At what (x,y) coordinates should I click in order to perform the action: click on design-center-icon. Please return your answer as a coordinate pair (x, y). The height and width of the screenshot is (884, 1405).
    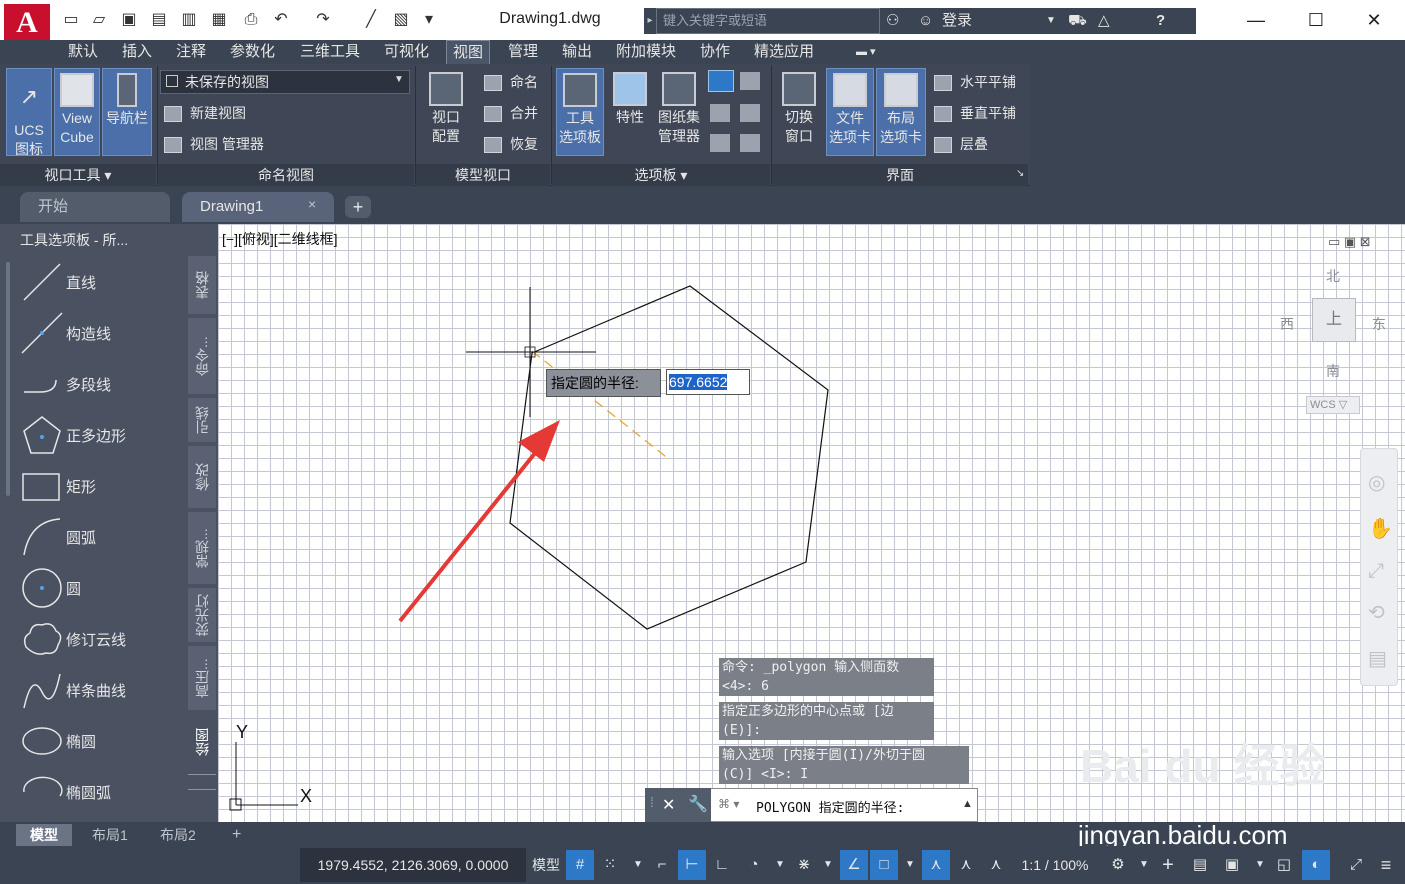
    Looking at the image, I should click on (750, 81).